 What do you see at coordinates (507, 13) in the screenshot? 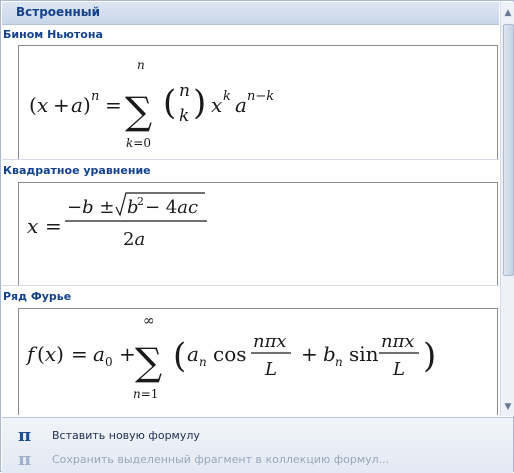
I see `scroll-up-icon: ▲` at bounding box center [507, 13].